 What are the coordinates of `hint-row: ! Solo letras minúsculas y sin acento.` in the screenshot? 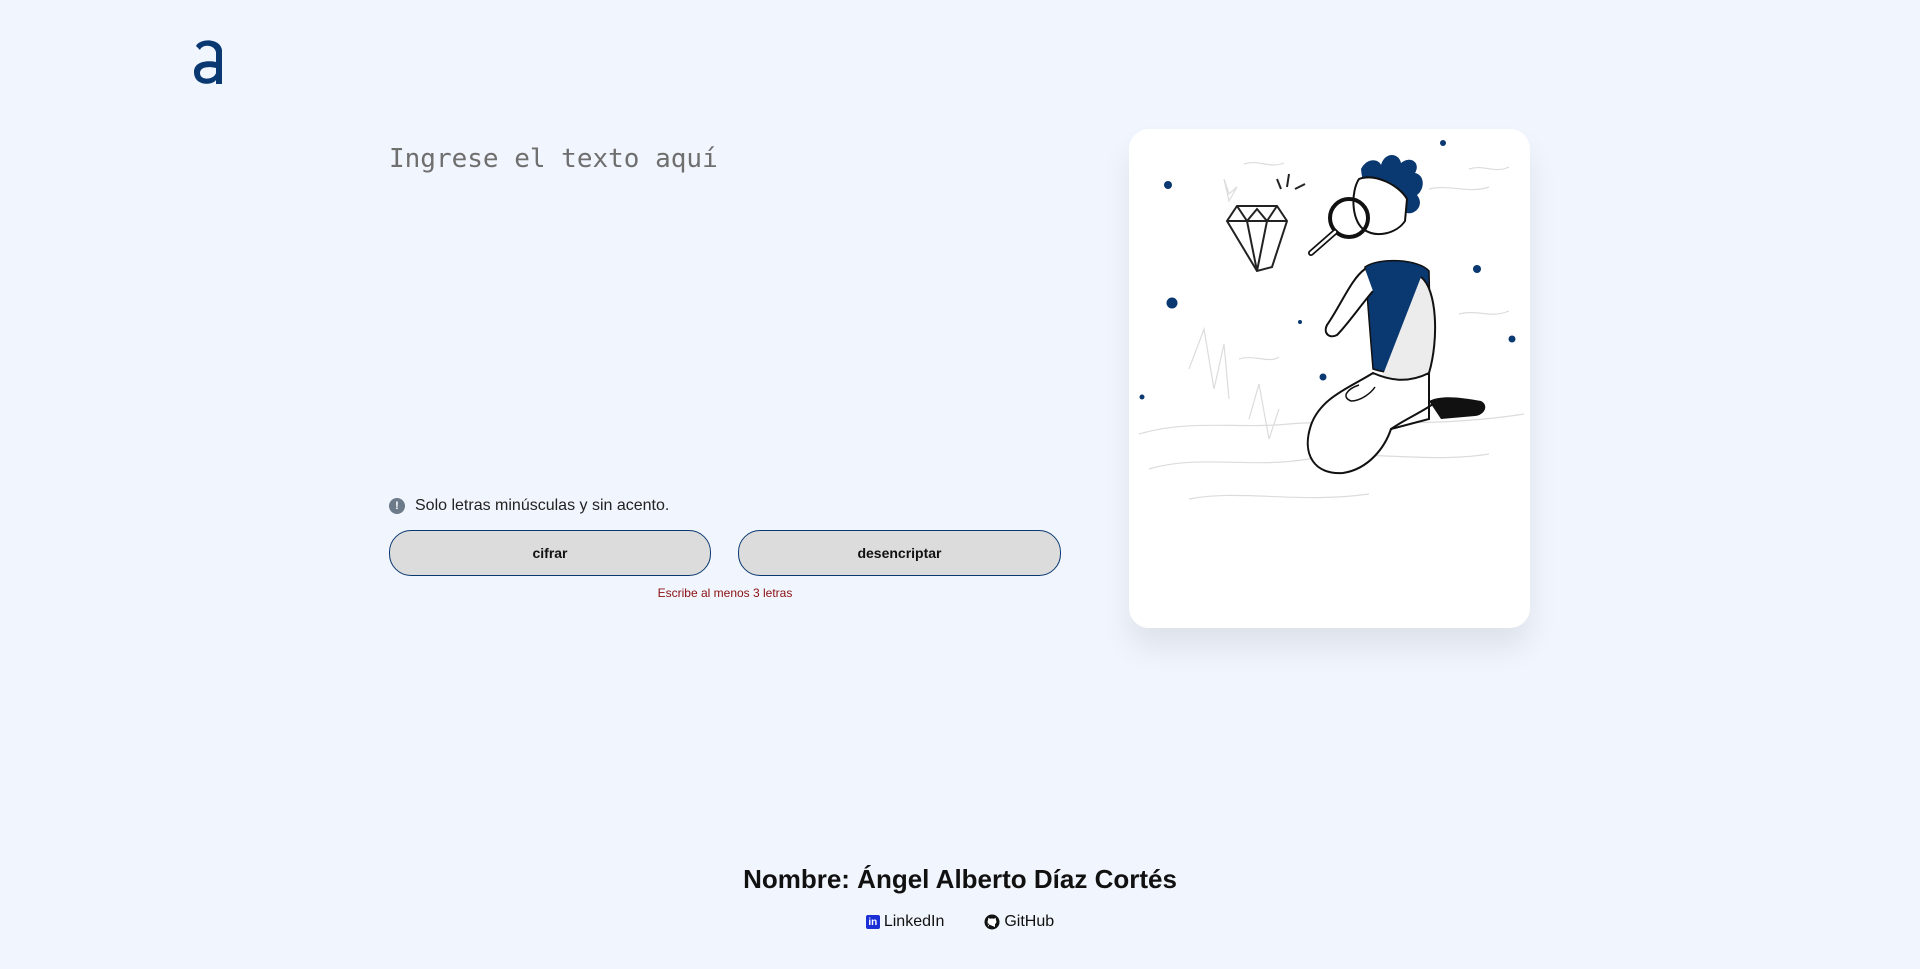 It's located at (529, 506).